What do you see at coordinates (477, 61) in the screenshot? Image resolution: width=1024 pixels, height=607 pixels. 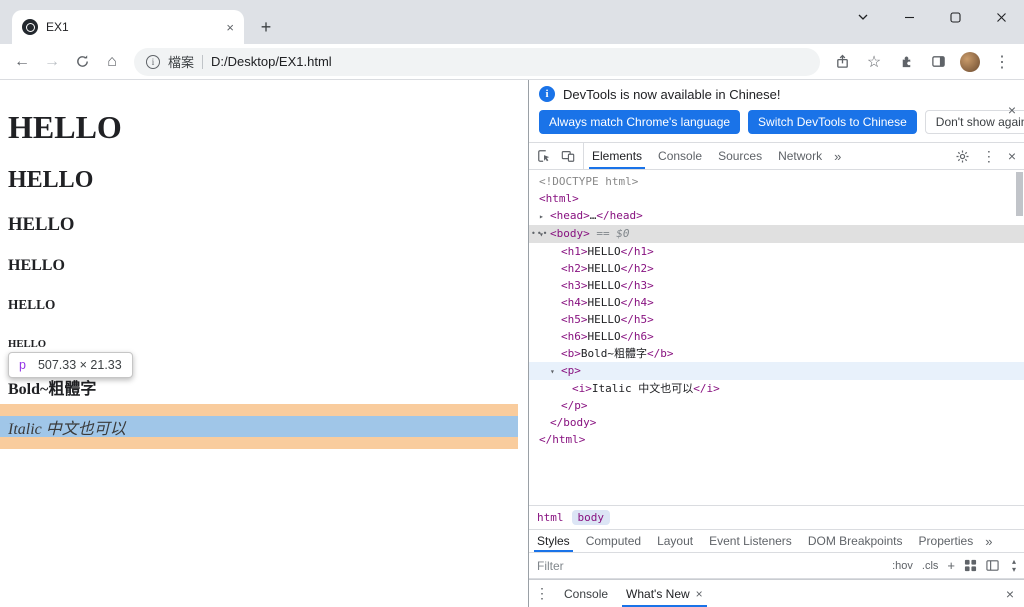 I see `address-bar: i 檔案 D:/Desktop/EX1.html` at bounding box center [477, 61].